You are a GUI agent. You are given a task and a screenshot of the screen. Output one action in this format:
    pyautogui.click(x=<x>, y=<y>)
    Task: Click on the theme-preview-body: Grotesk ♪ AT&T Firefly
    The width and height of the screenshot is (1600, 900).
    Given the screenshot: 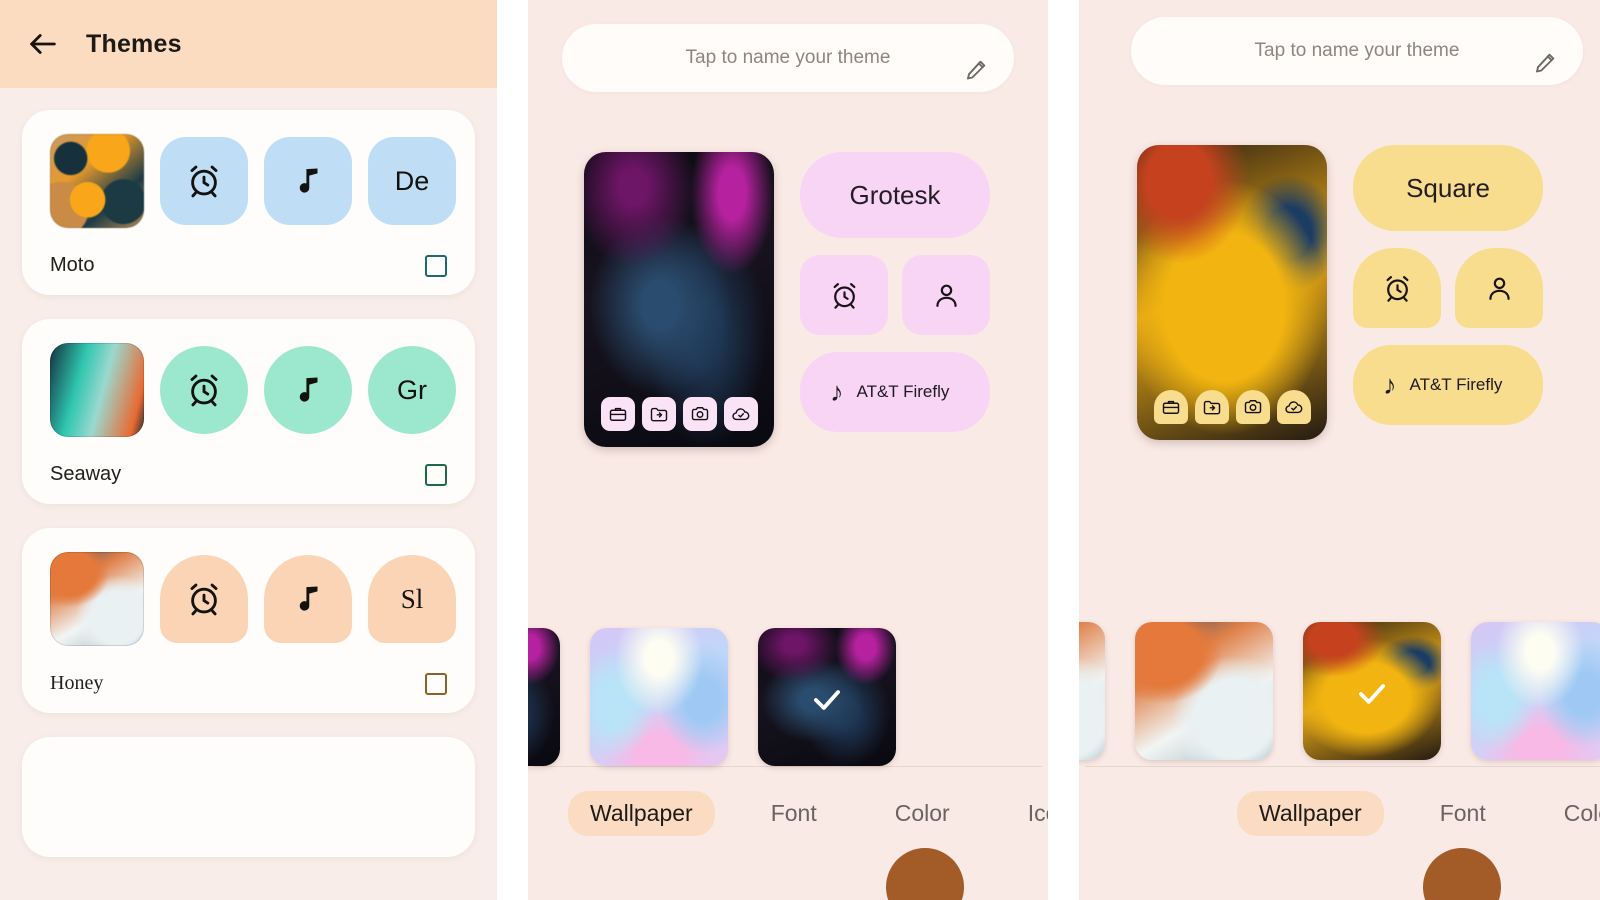 What is the action you would take?
    pyautogui.click(x=788, y=269)
    